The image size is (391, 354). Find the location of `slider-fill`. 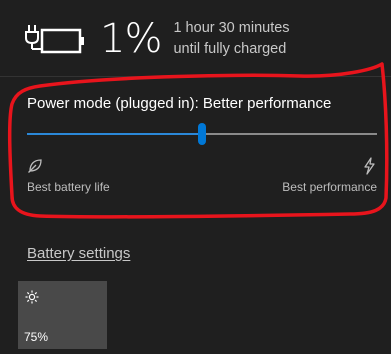

slider-fill is located at coordinates (114, 134).